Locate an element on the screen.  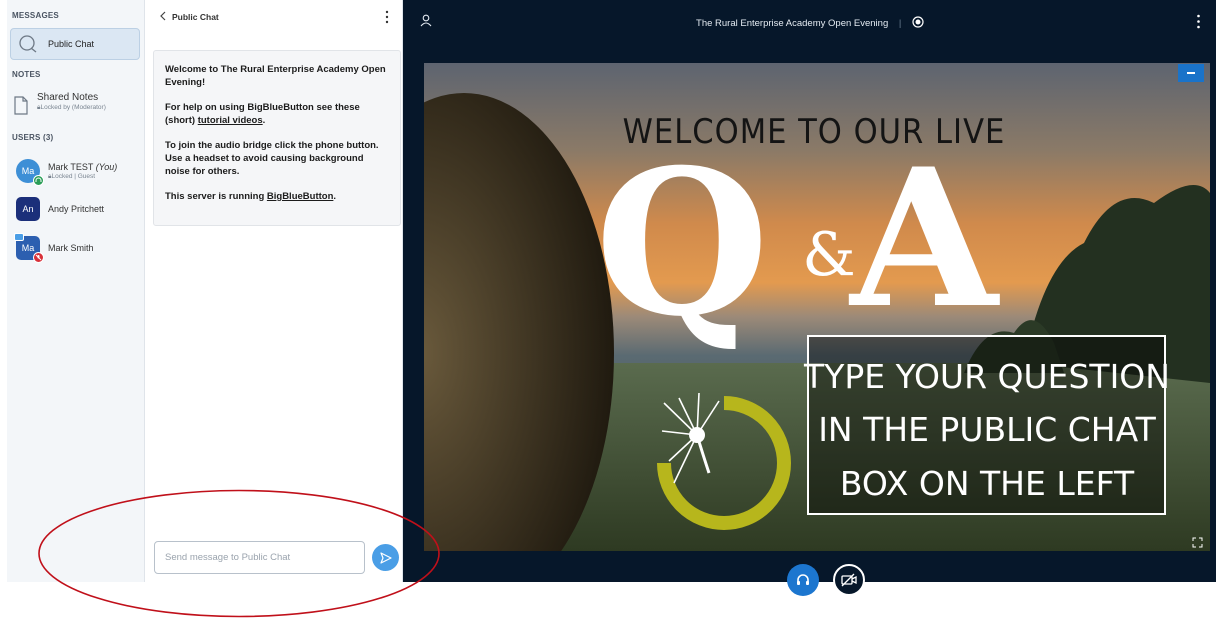
more-options-icon is located at coordinates (387, 17).